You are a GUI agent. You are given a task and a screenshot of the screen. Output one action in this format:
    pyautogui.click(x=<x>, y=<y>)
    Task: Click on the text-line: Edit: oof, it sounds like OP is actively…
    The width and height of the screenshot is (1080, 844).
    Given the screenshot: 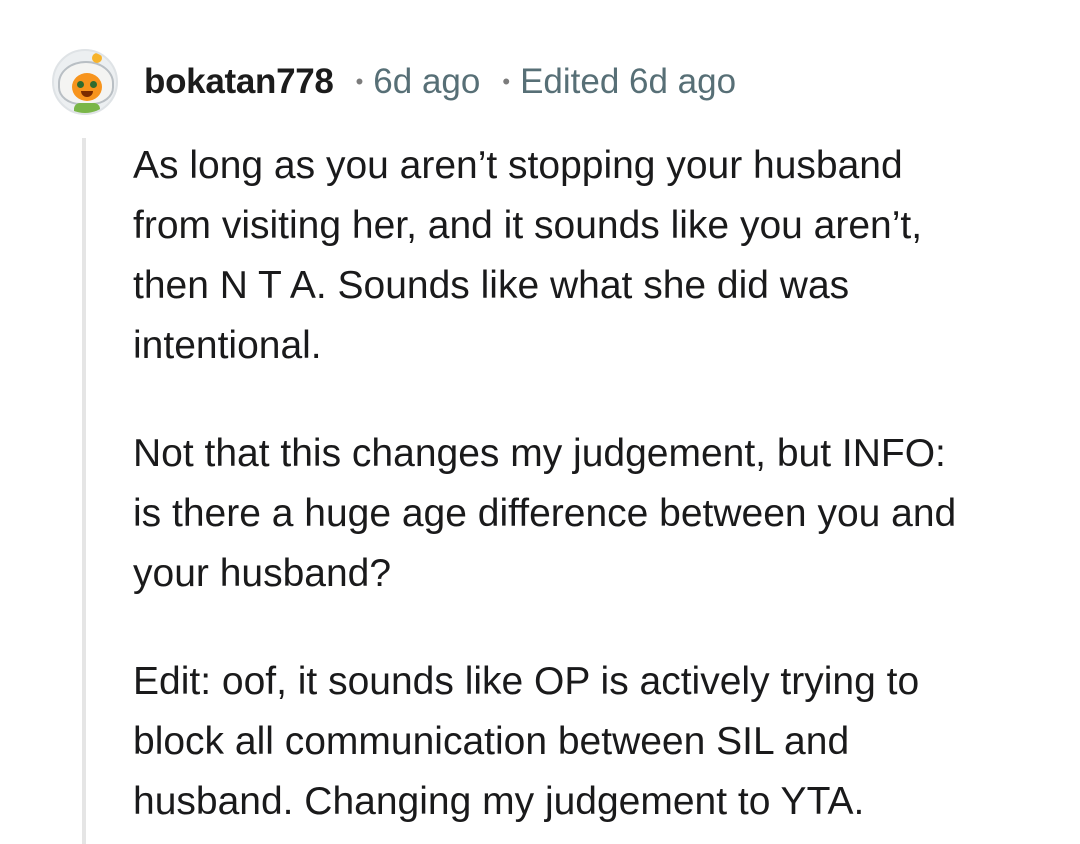 What is the action you would take?
    pyautogui.click(x=526, y=681)
    